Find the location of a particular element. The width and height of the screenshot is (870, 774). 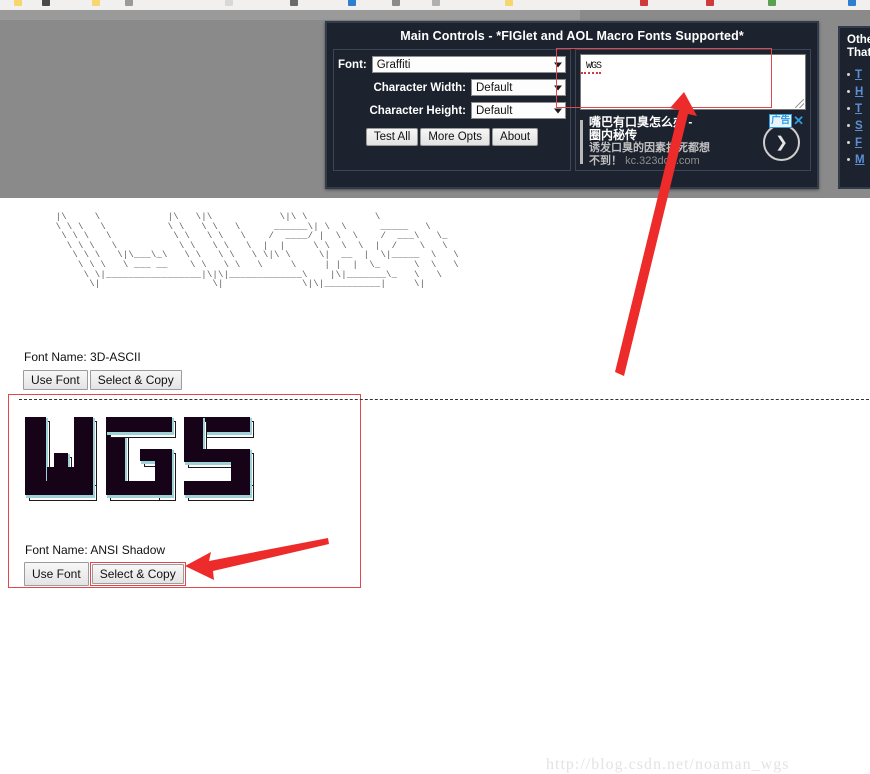

list-item: H is located at coordinates (858, 91).